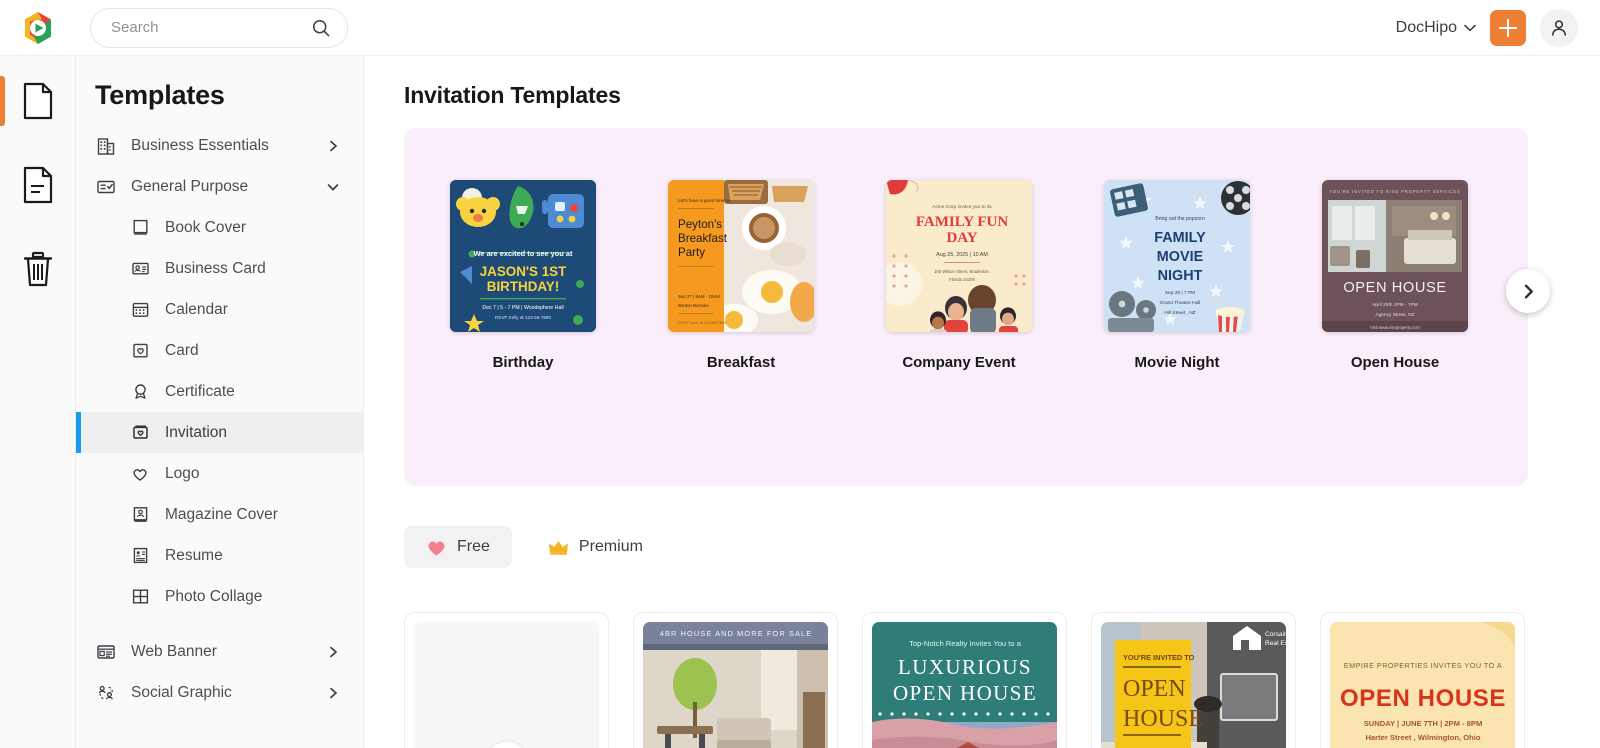  I want to click on sidebar-item-logo: Logo, so click(219, 473).